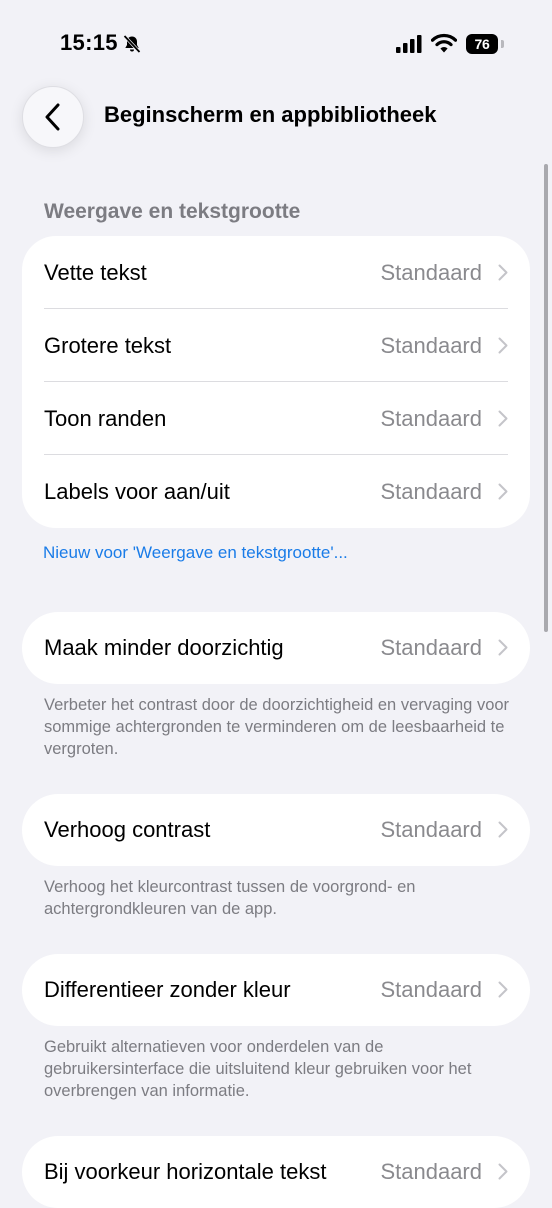 The width and height of the screenshot is (552, 1208). I want to click on differentiate-card: Differentieer zonder kleur Standaard, so click(276, 990).